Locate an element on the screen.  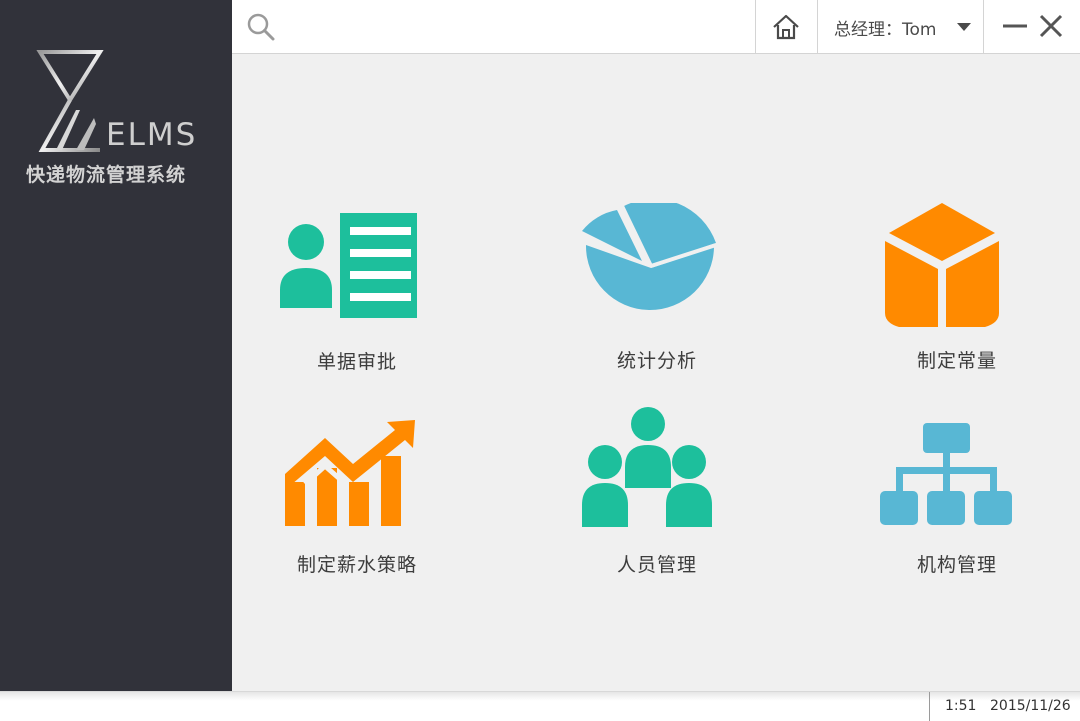
growth-chart-icon is located at coordinates (350, 473).